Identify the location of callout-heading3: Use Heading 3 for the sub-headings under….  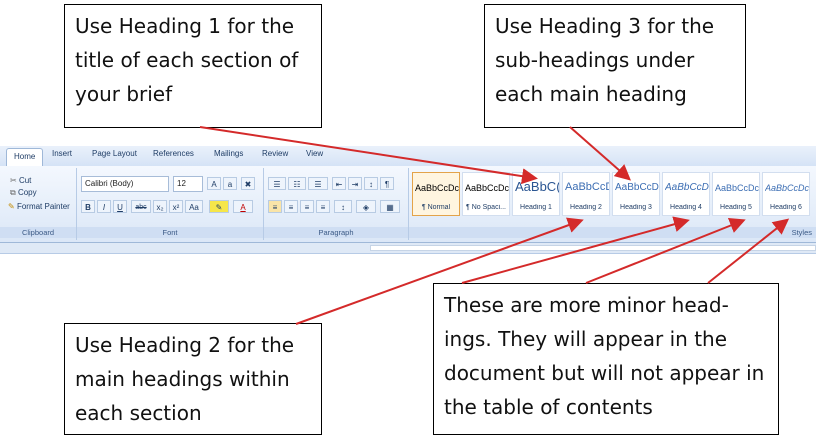
(615, 66).